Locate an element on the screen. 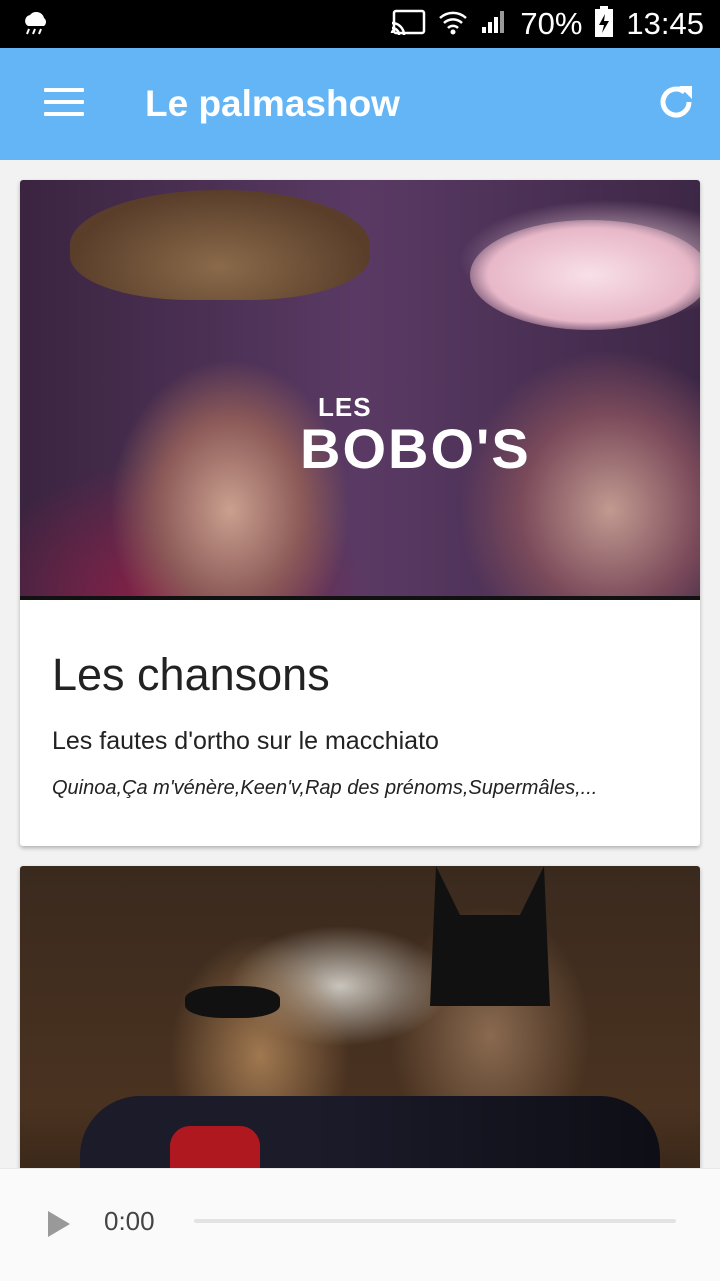 The image size is (720, 1281). app-bar: Le palmashow is located at coordinates (360, 104).